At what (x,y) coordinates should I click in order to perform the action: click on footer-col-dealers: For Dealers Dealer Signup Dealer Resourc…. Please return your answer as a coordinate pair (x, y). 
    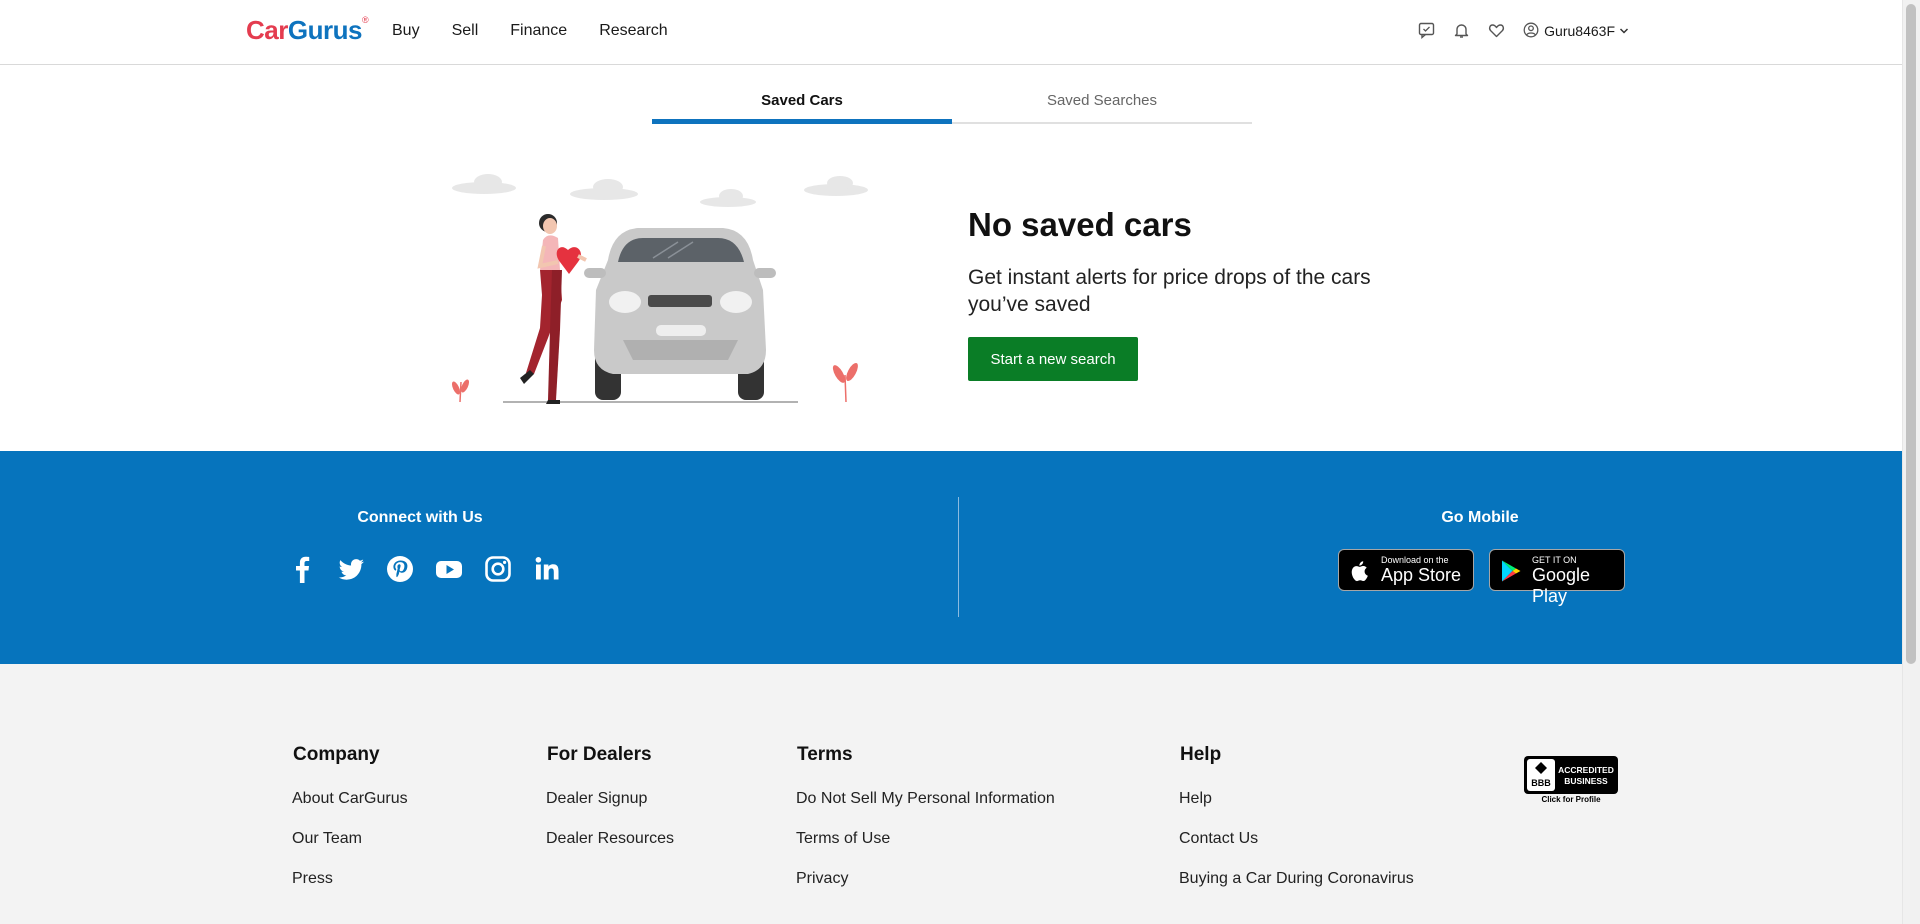
    Looking at the image, I should click on (610, 807).